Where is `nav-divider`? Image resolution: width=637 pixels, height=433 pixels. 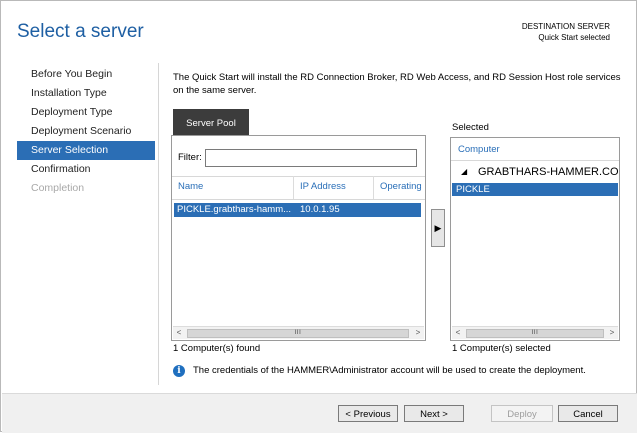
nav-divider is located at coordinates (158, 224).